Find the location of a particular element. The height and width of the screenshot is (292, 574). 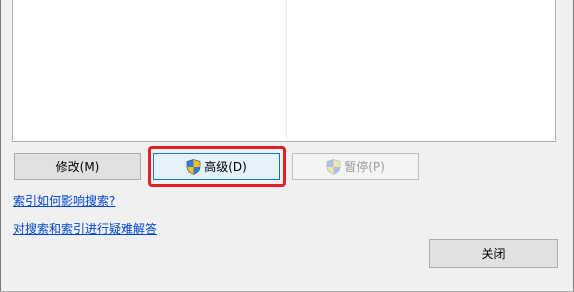

pause-button-label: 暂停(P) is located at coordinates (364, 167).